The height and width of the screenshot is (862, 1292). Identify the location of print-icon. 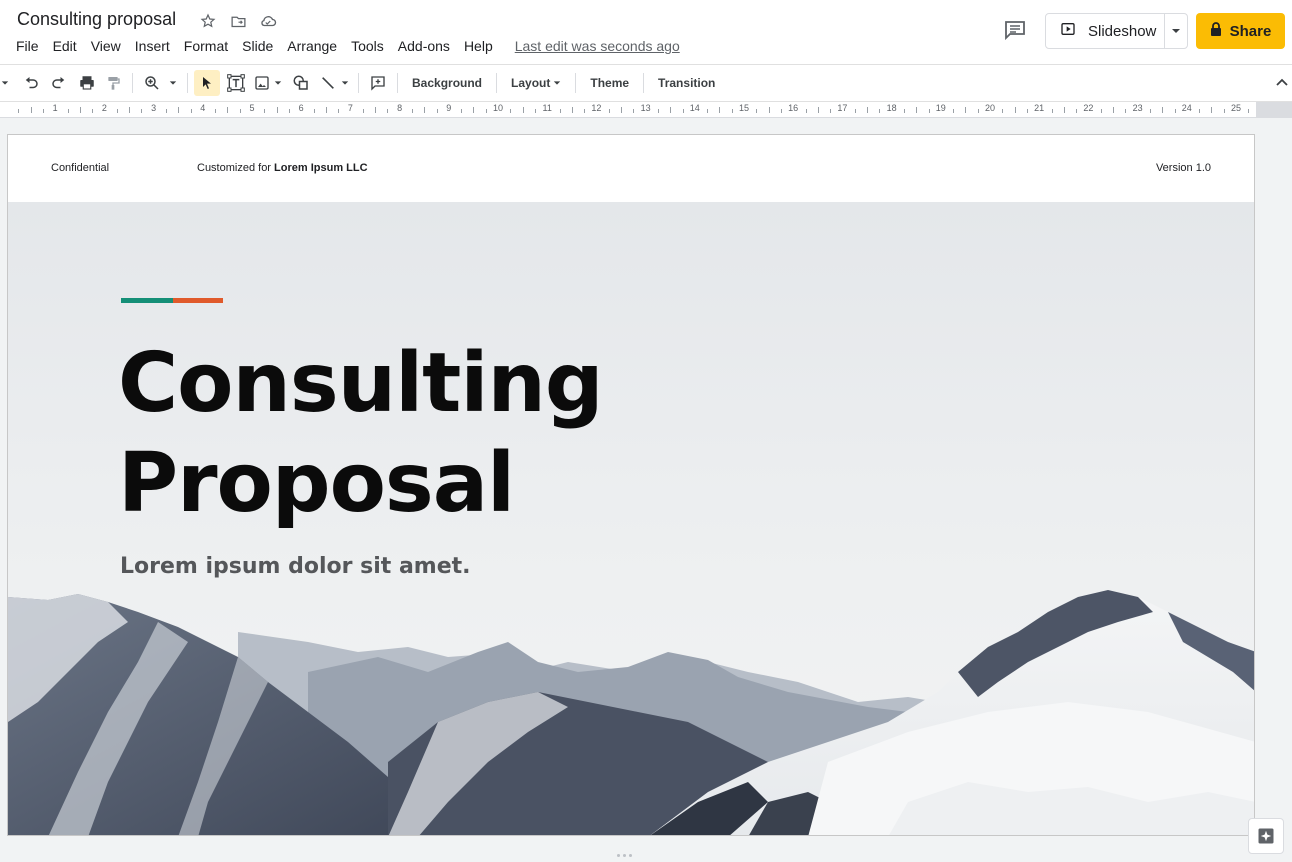
(87, 83).